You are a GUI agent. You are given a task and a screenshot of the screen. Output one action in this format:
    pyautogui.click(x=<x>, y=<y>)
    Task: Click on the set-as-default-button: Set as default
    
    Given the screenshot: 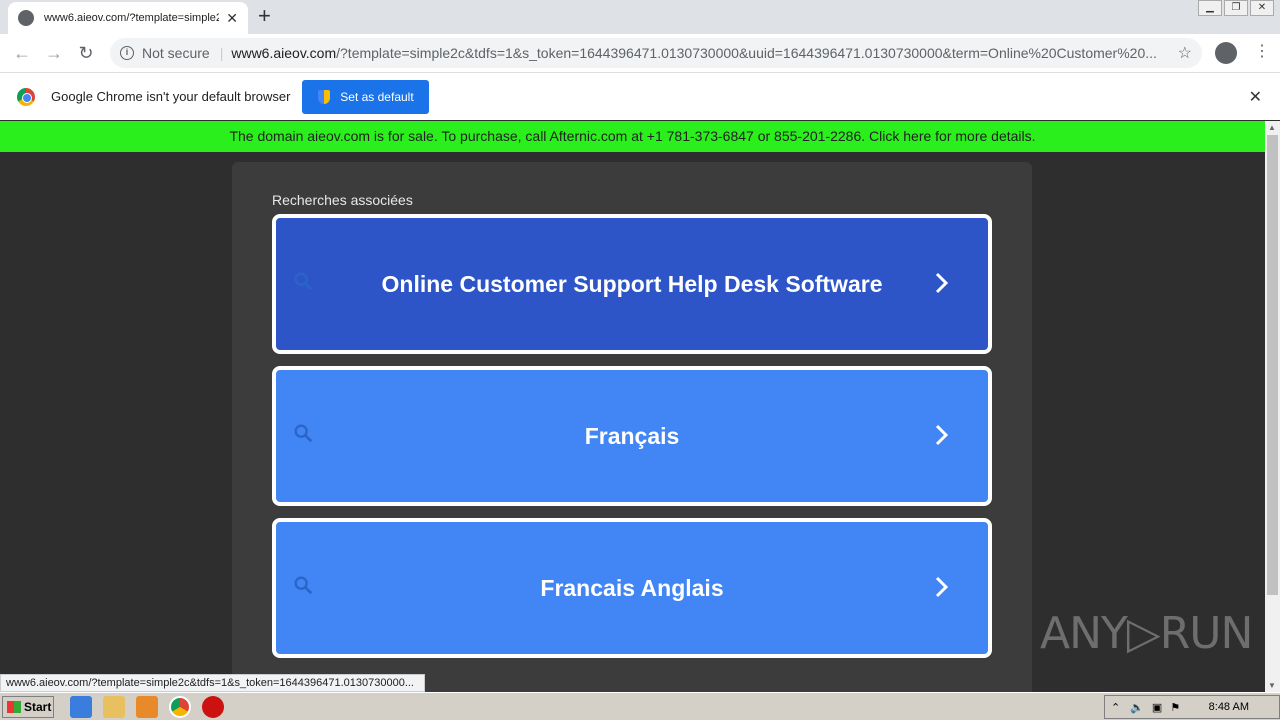 What is the action you would take?
    pyautogui.click(x=366, y=96)
    